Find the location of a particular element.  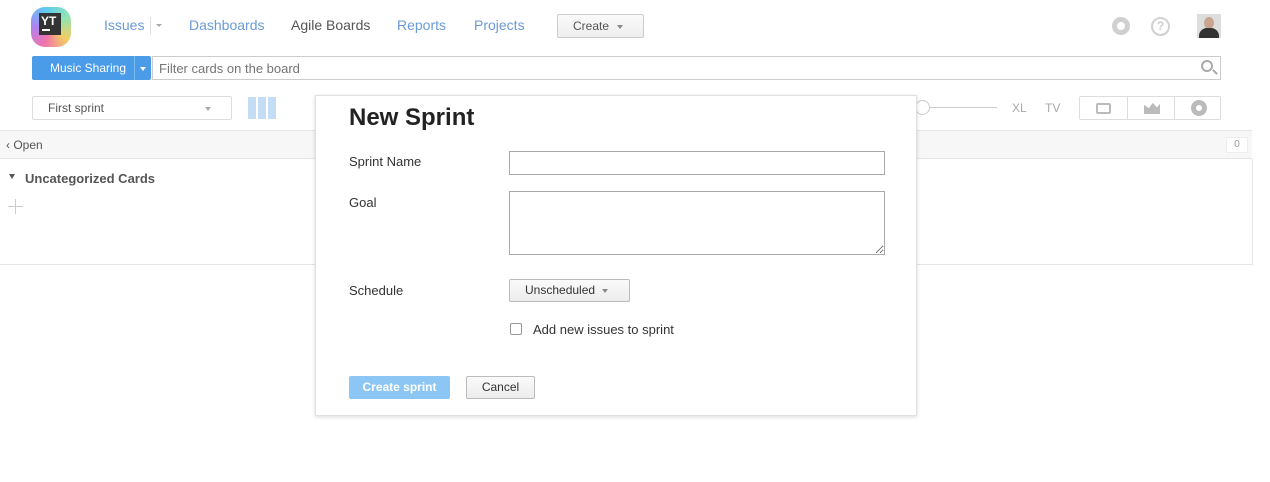

board-search-input is located at coordinates (686, 68).